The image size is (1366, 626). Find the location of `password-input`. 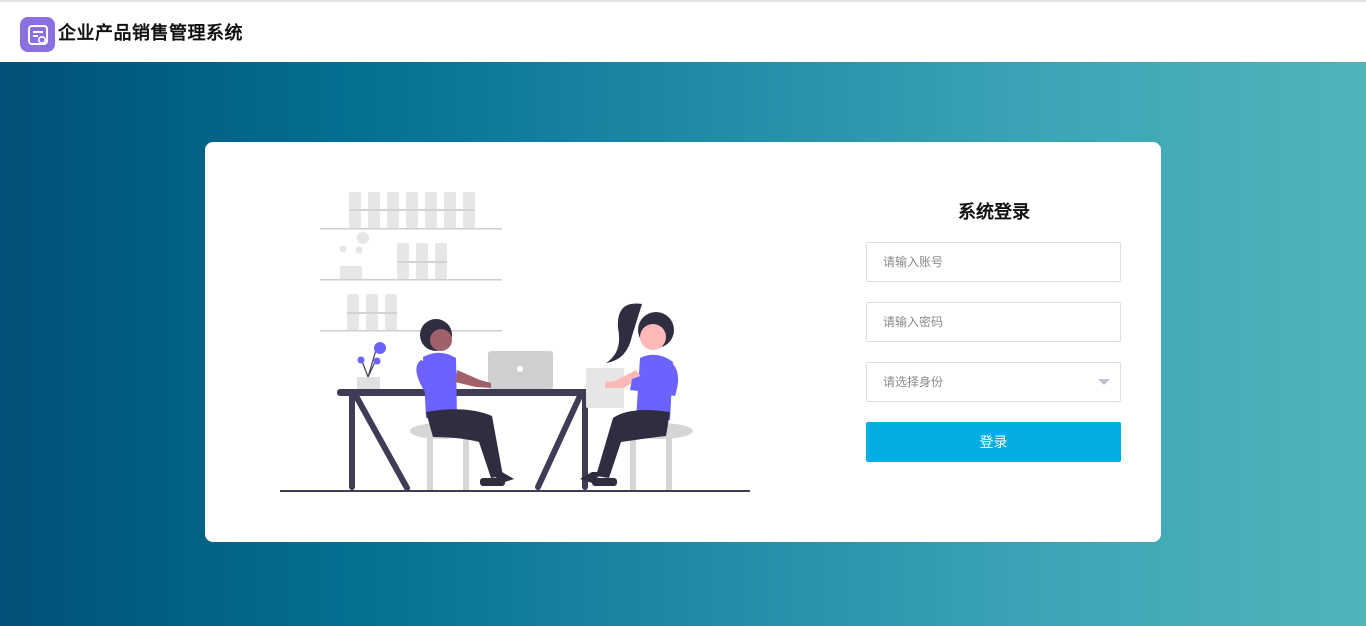

password-input is located at coordinates (993, 322).